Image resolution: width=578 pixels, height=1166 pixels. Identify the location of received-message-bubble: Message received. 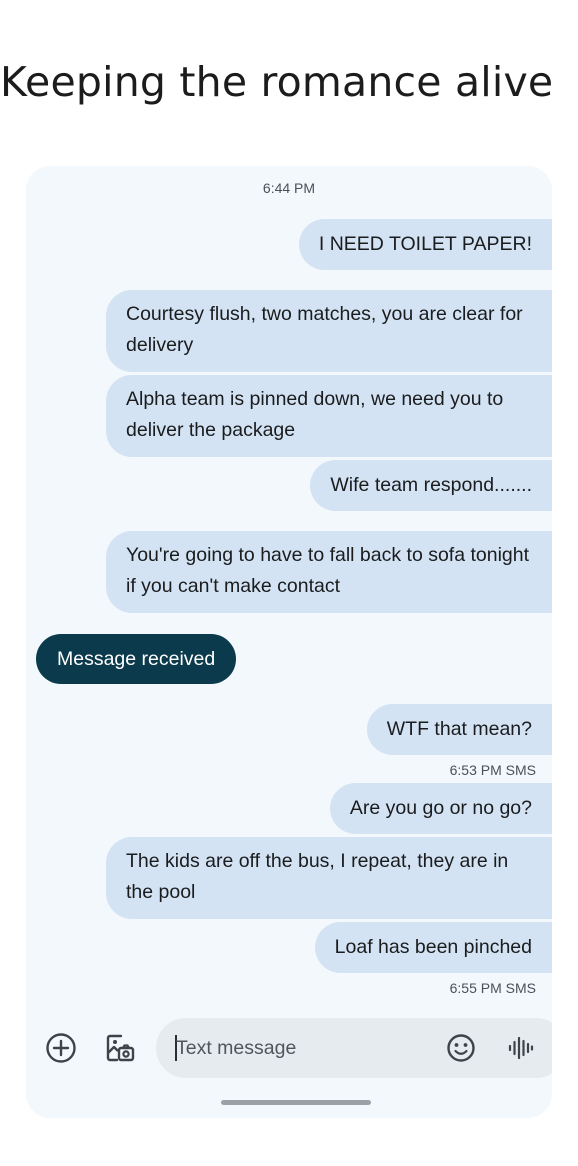
(136, 659).